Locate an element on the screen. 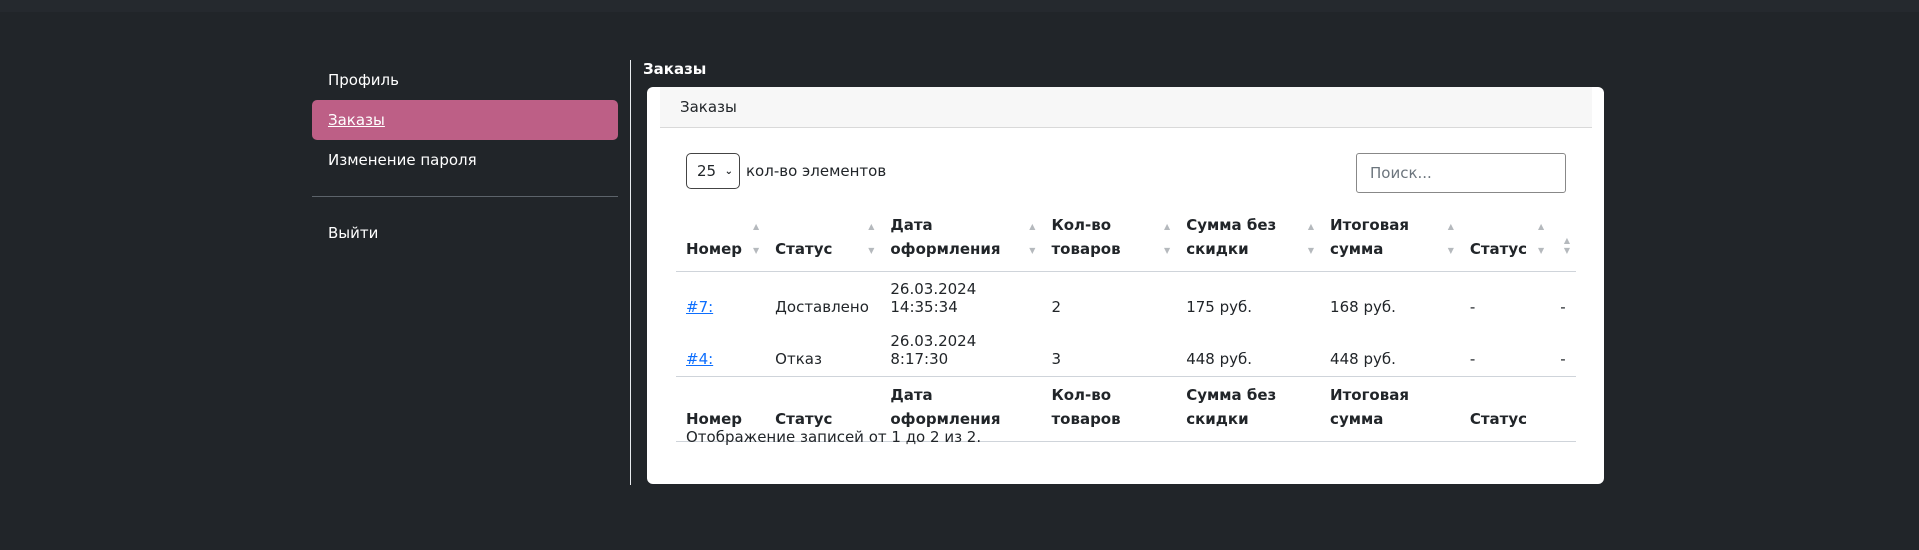 Image resolution: width=1919 pixels, height=550 pixels. table-cell: 3 is located at coordinates (1109, 350).